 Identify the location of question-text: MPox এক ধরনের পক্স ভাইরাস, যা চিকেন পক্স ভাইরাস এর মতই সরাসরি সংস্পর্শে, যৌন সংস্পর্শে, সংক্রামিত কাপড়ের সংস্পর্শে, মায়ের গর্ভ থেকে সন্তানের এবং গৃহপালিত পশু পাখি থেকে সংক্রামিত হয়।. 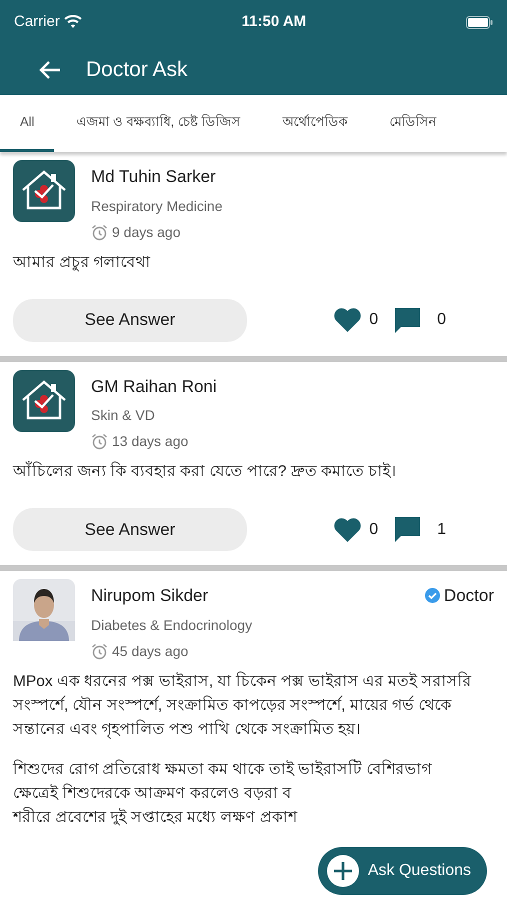
(242, 705).